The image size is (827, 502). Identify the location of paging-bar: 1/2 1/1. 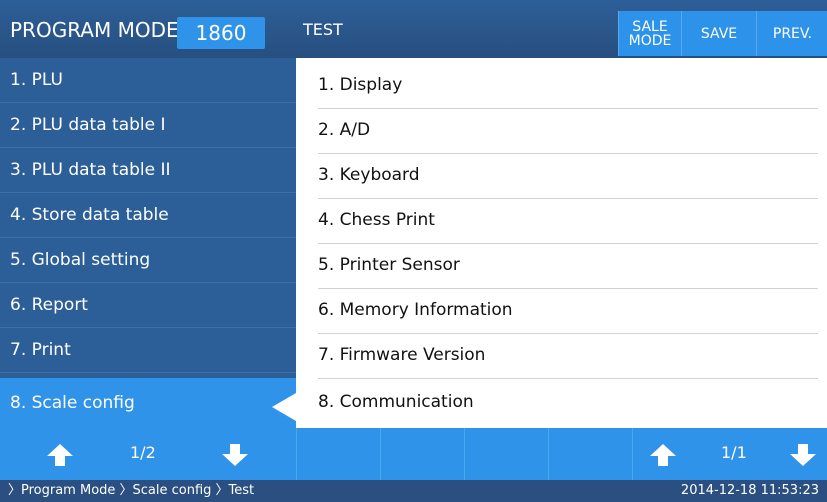
(413, 454).